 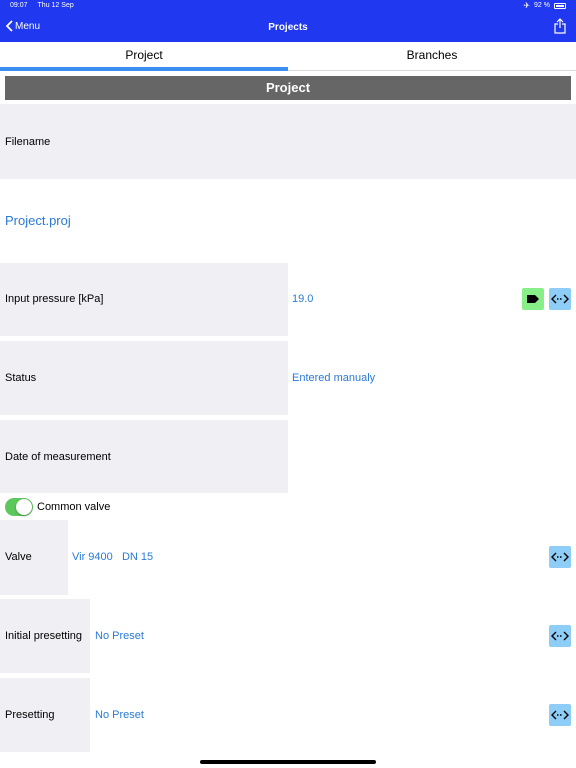 I want to click on tag-icon, so click(x=533, y=299).